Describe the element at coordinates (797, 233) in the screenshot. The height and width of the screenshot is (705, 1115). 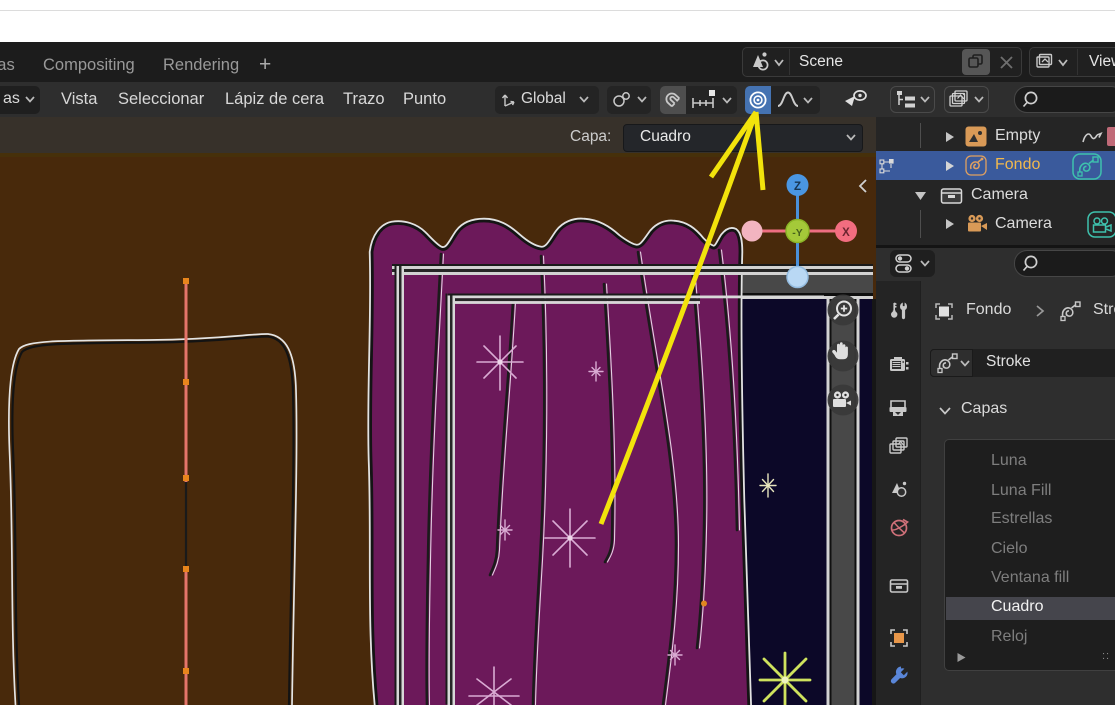
I see `svg-text: -Y` at that location.